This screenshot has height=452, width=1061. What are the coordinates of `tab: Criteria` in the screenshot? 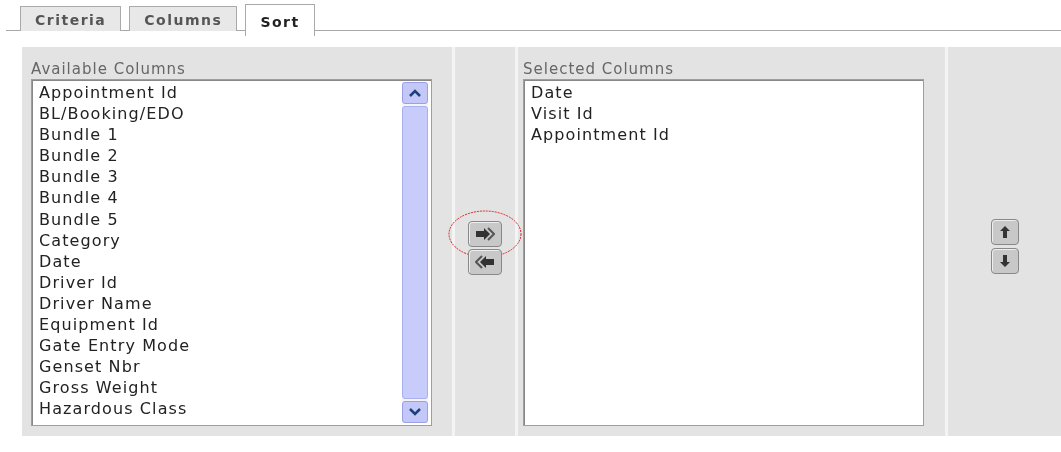 It's located at (71, 18).